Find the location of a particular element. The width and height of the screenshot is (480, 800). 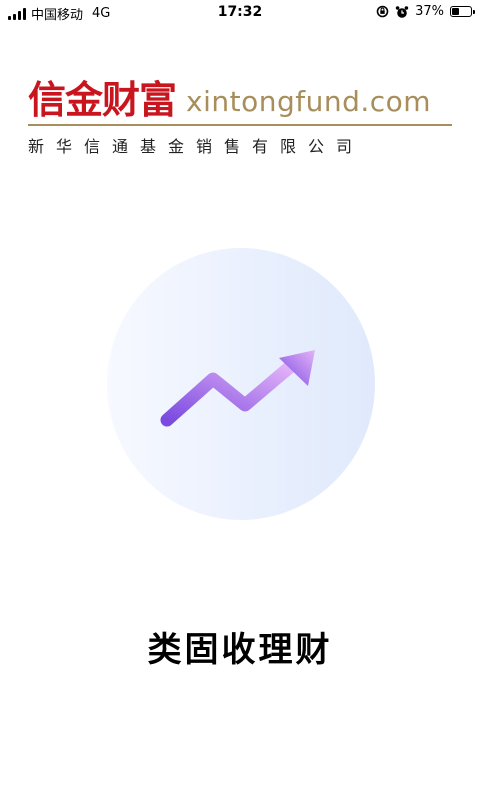

battery-percentage: 37% is located at coordinates (429, 11).